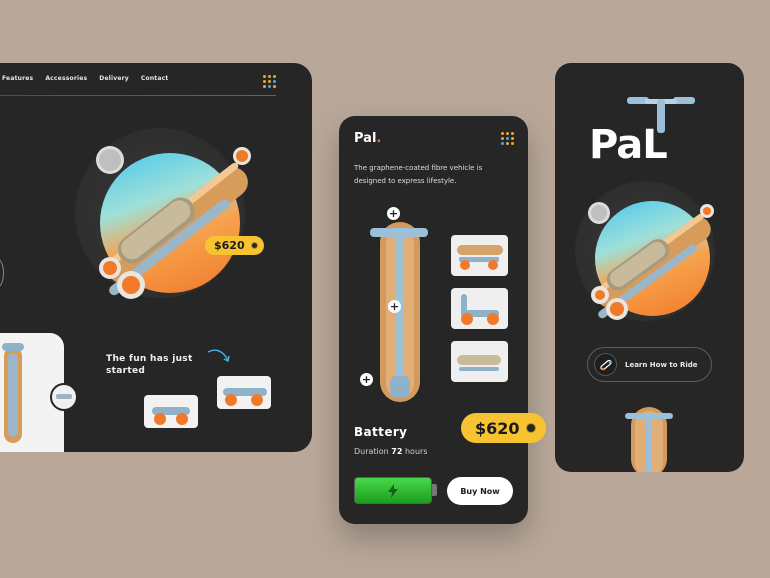 This screenshot has width=770, height=578. Describe the element at coordinates (649, 439) in the screenshot. I see `scooter-preview-image` at that location.